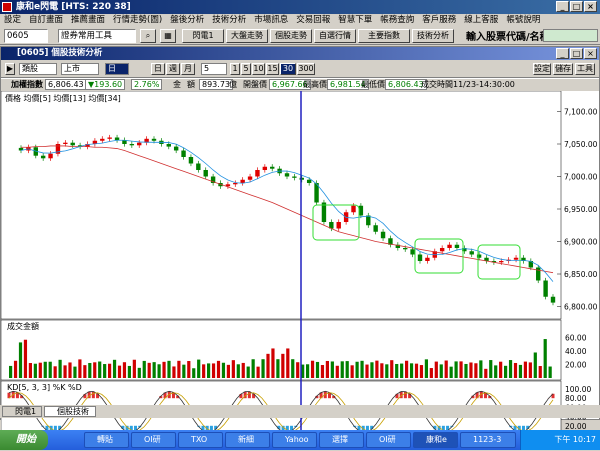 This screenshot has width=600, height=451. What do you see at coordinates (233, 85) in the screenshot?
I see `volume-unit: 億` at bounding box center [233, 85].